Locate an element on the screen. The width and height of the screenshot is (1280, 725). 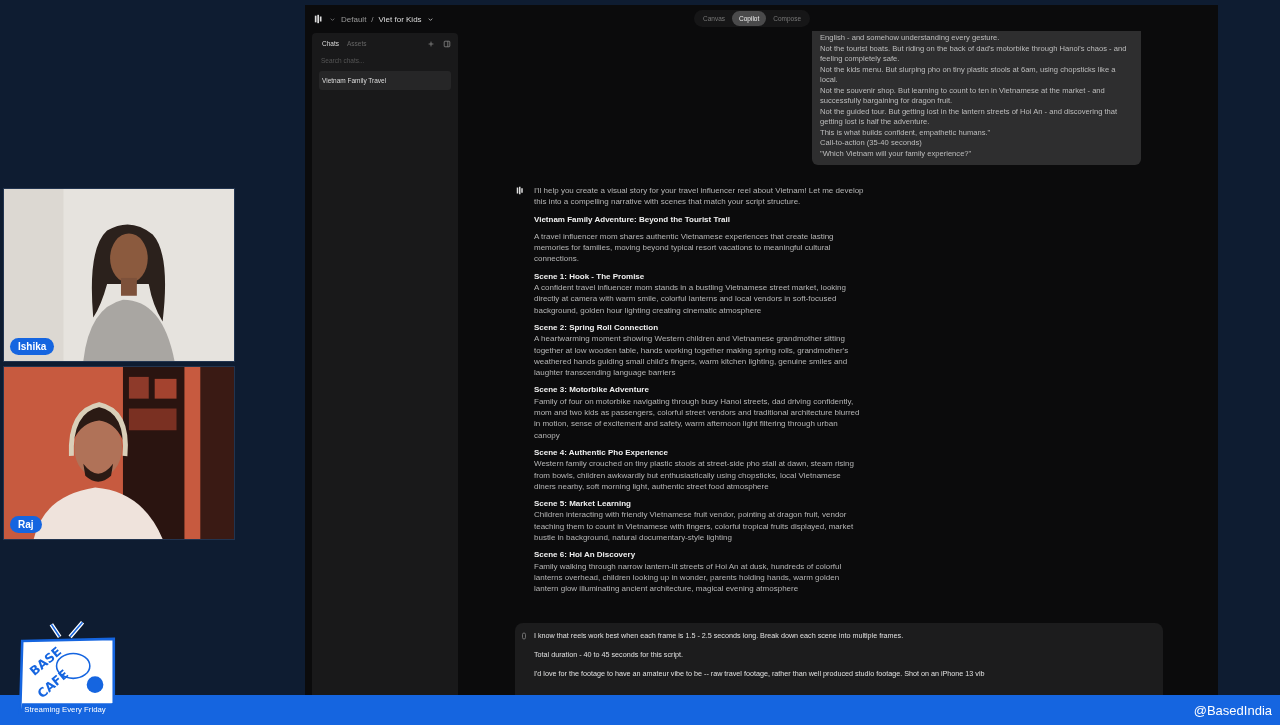
channel-handle: @BasedIndia is located at coordinates (1232, 710).